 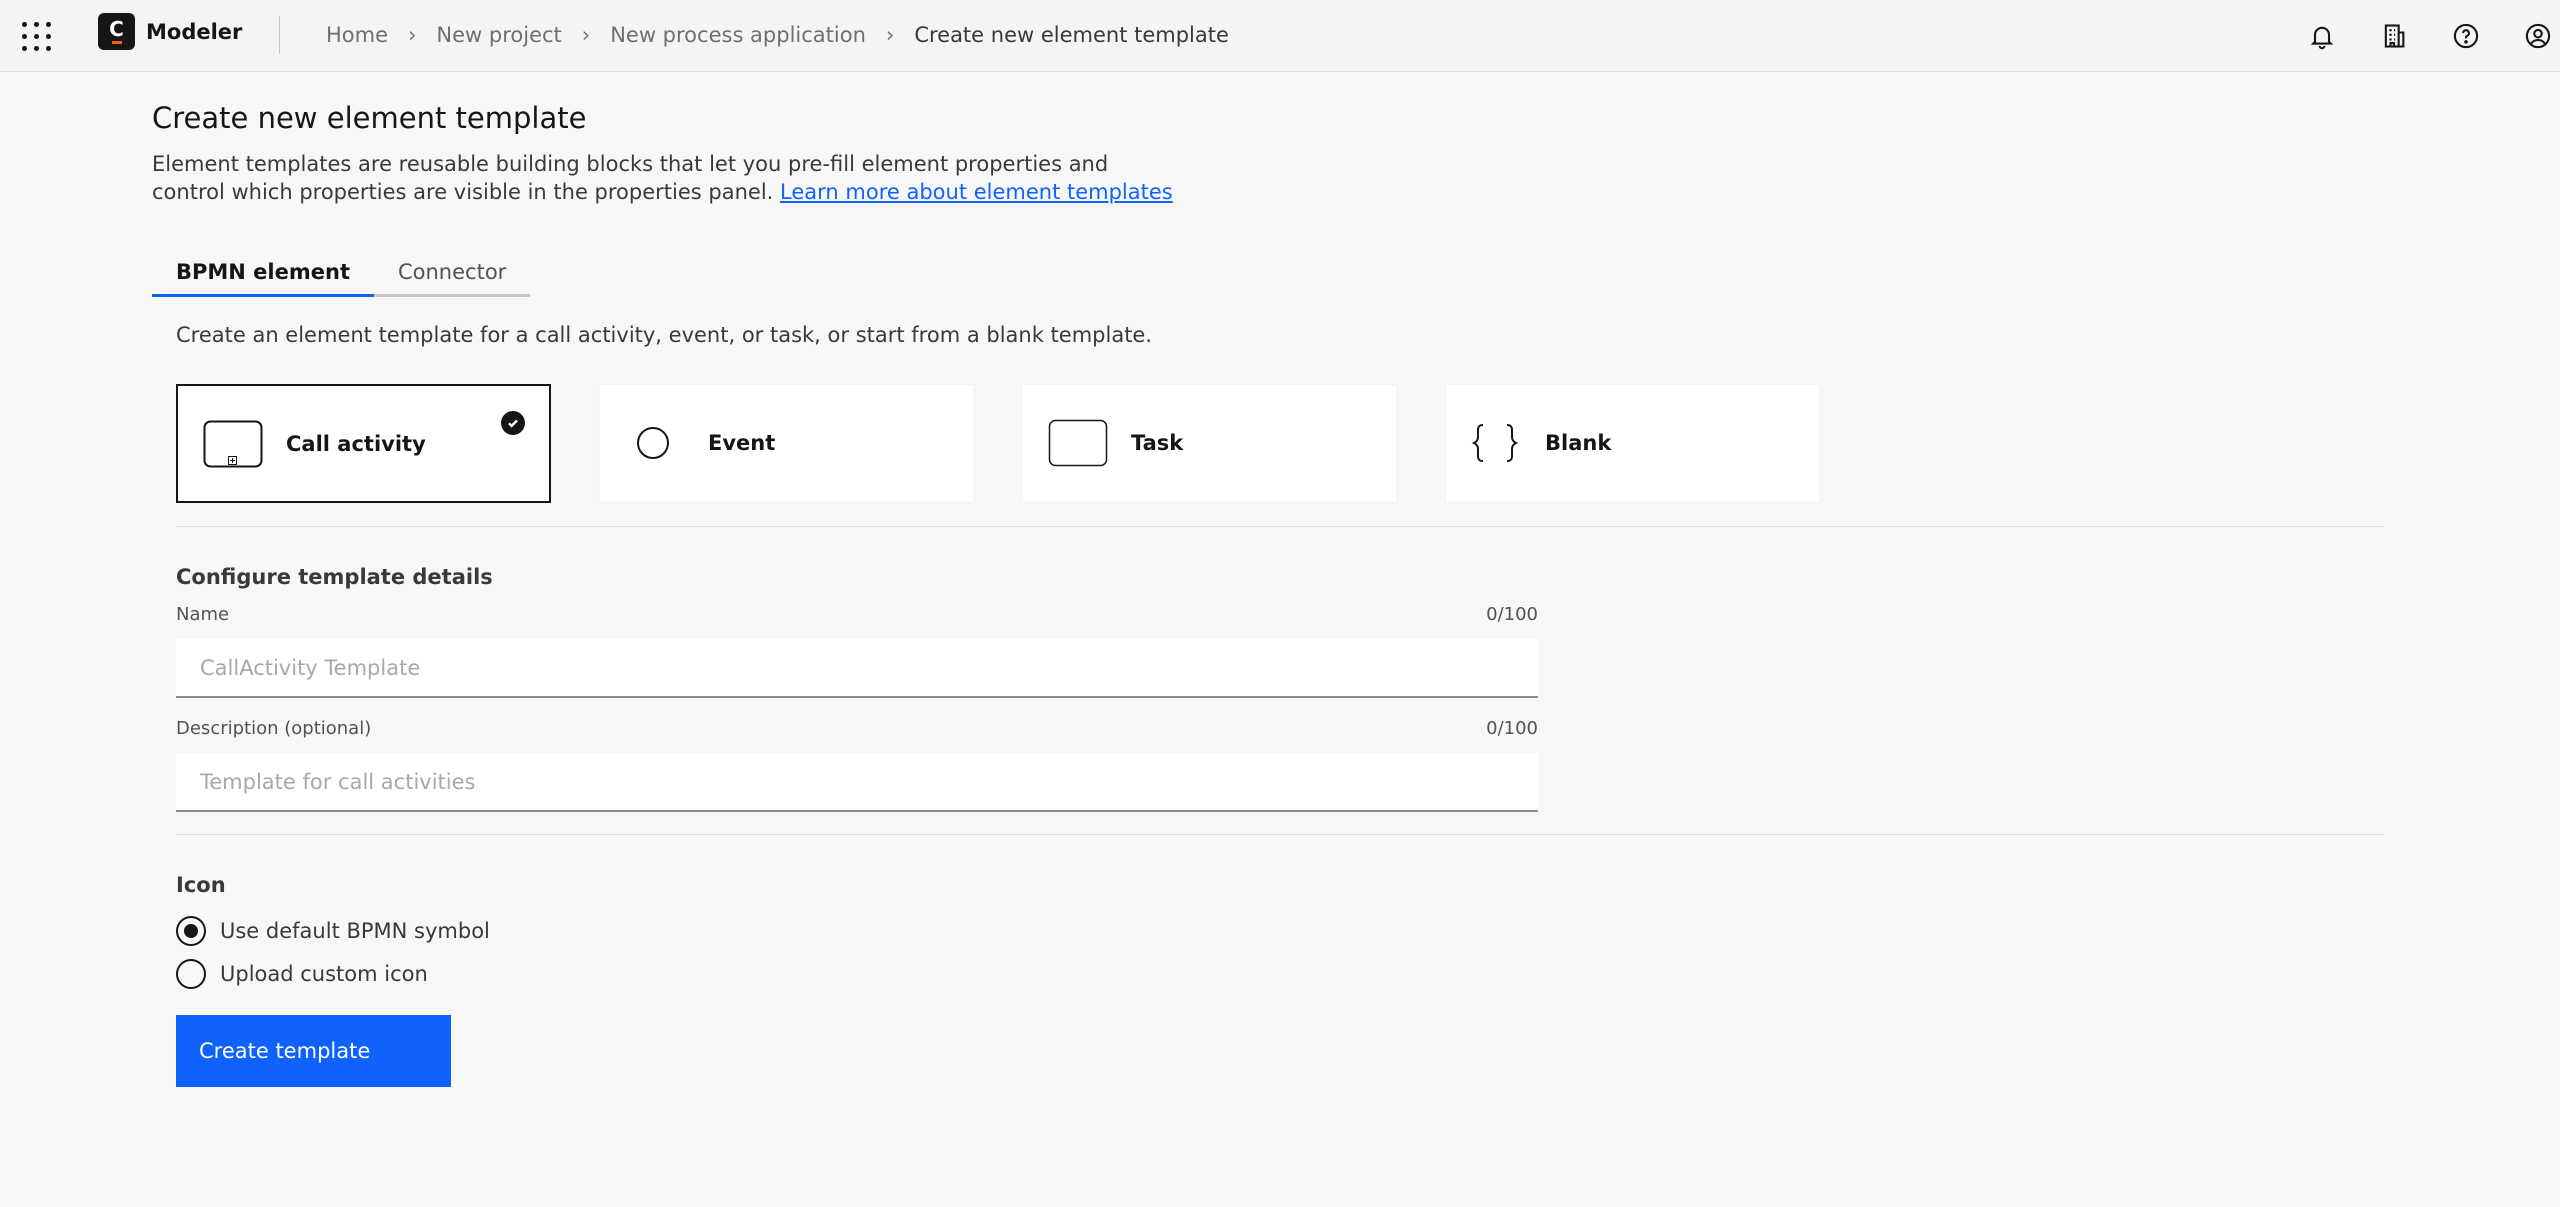 I want to click on breadcrumb-home: Home, so click(x=357, y=35).